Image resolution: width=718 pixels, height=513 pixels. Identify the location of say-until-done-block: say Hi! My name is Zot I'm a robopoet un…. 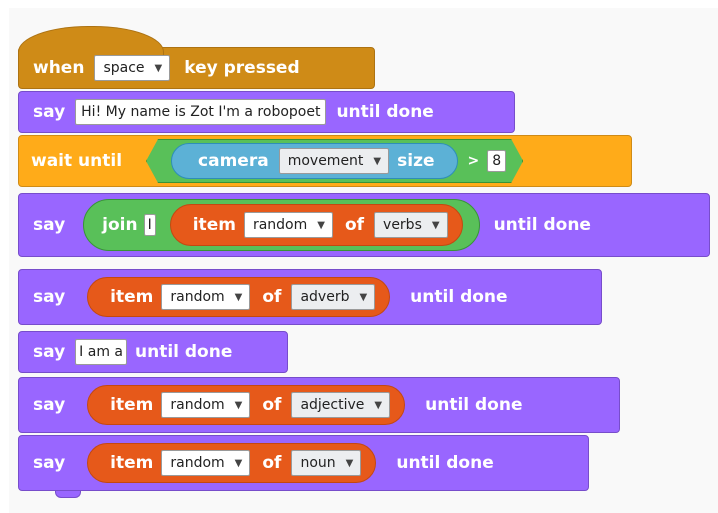
(266, 112).